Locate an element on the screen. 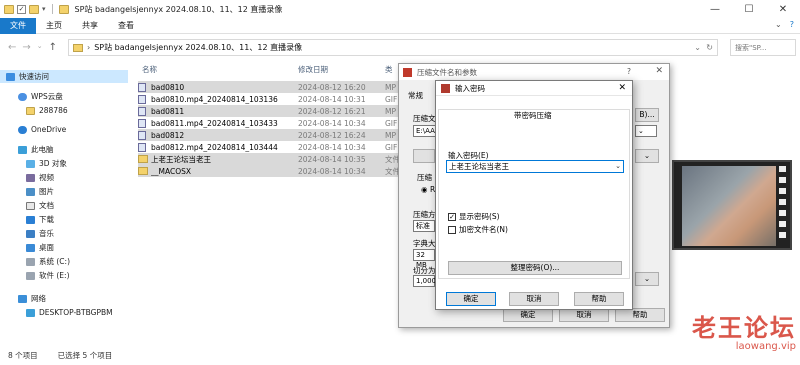  archive-ok-button: 确定 is located at coordinates (528, 315).